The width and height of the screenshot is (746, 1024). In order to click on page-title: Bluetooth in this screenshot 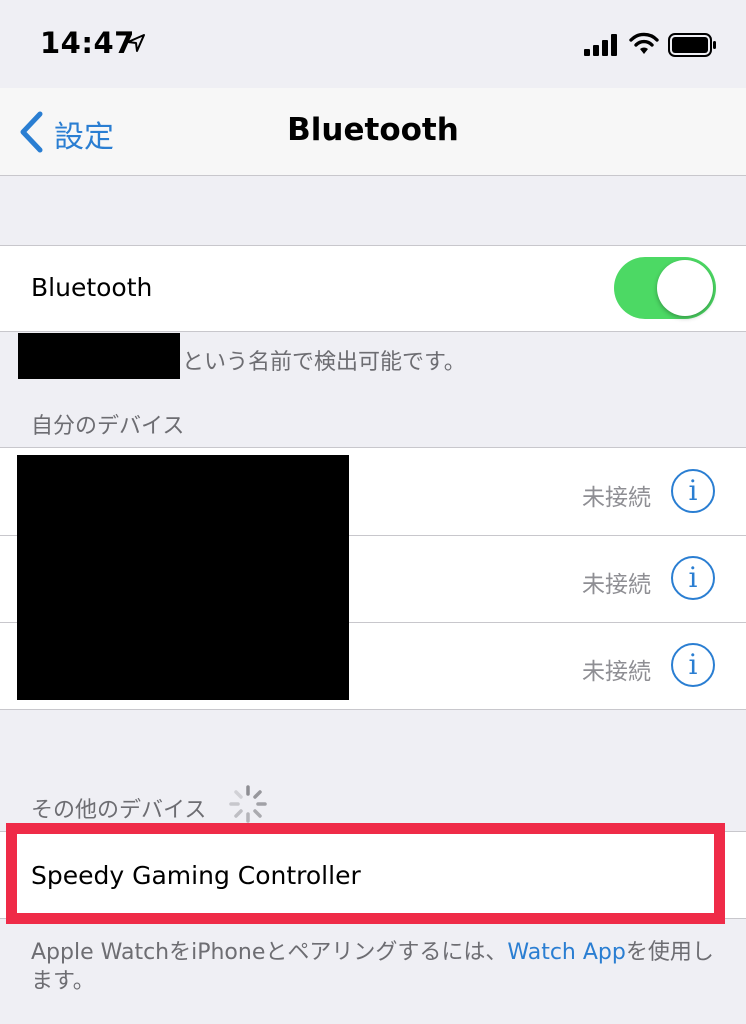, I will do `click(373, 130)`.